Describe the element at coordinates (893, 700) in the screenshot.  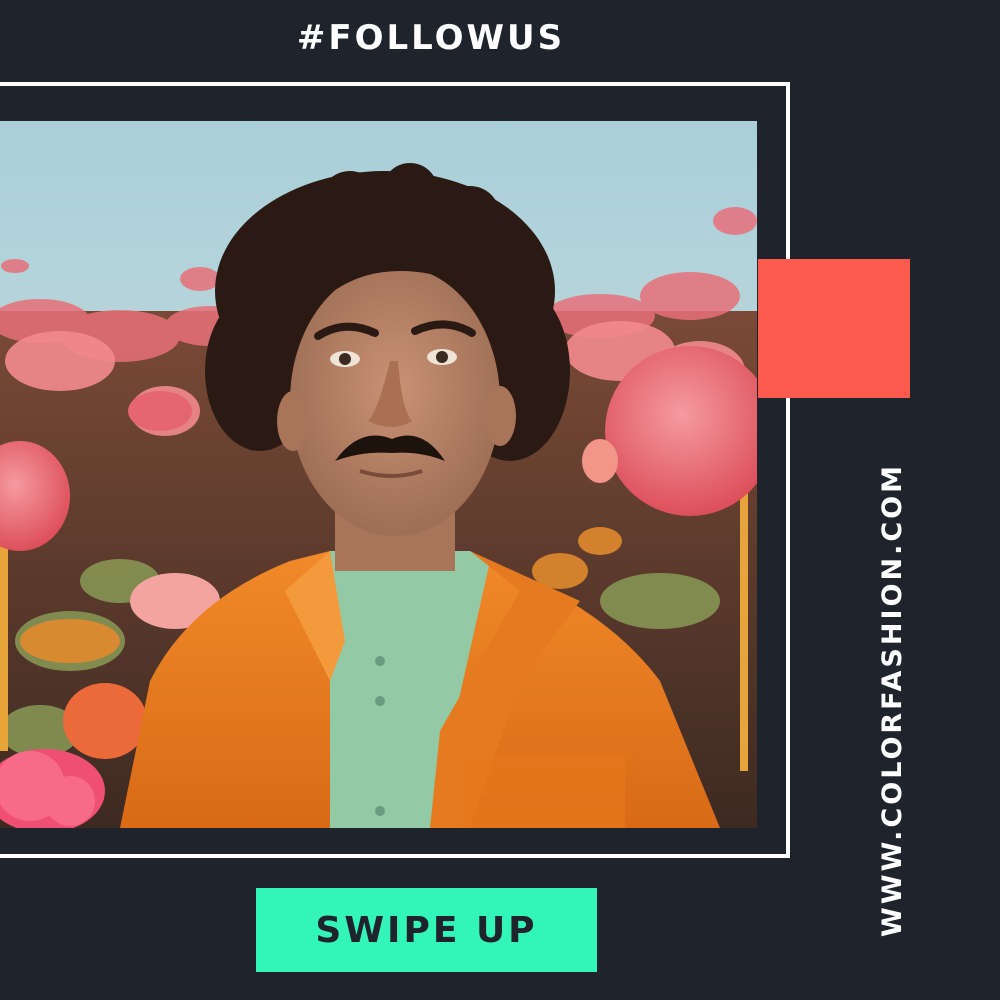
I see `website-url: WWW.COLORFASHION.COM` at that location.